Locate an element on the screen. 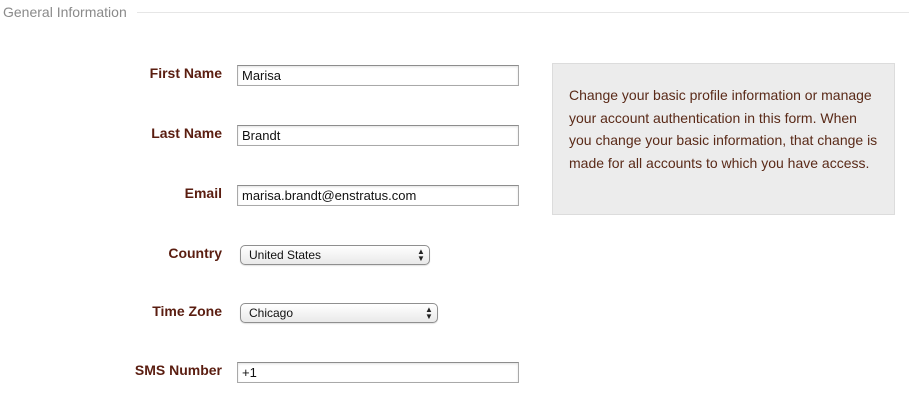 Image resolution: width=909 pixels, height=402 pixels. time-zone-selected-value: Chicago is located at coordinates (271, 313).